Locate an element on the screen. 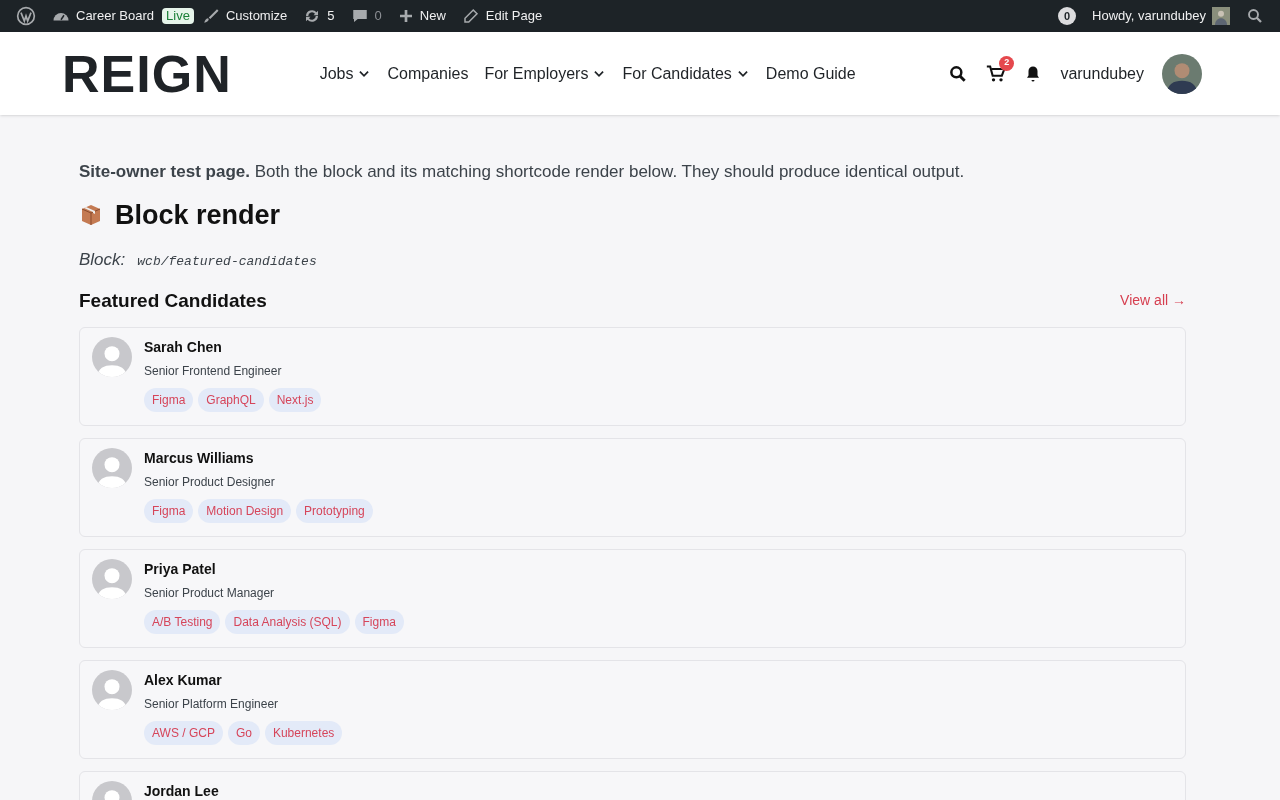 This screenshot has width=1280, height=800. nav-link: Companies is located at coordinates (428, 73).